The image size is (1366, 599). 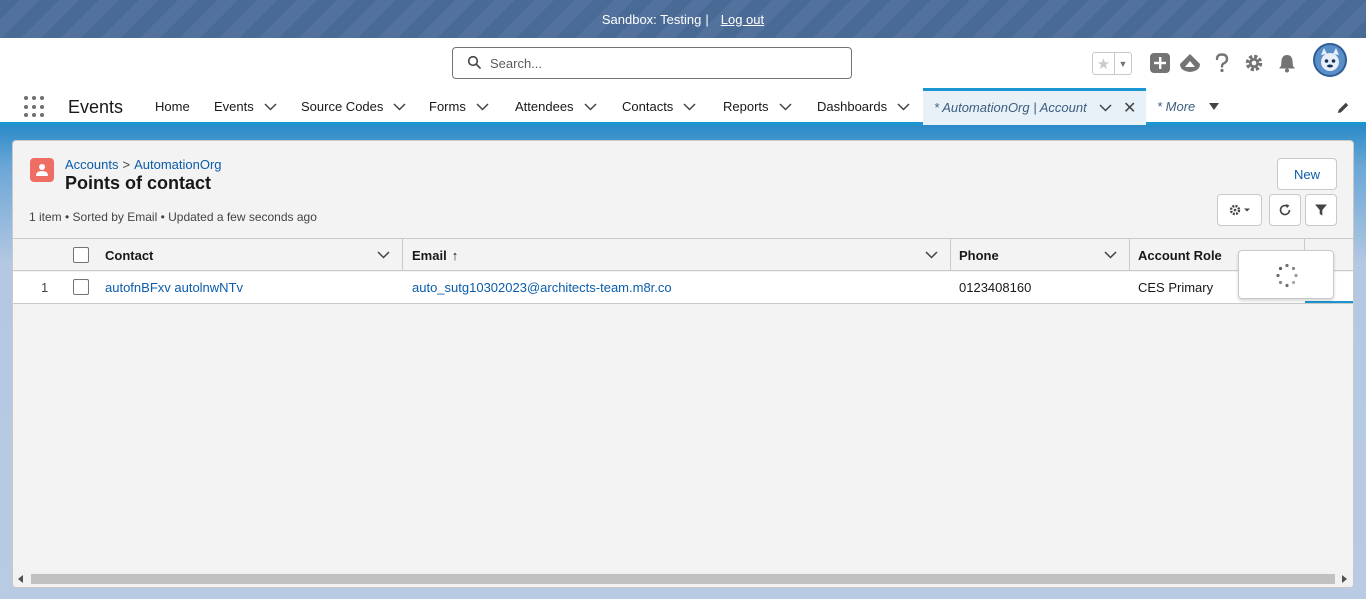 What do you see at coordinates (129, 255) in the screenshot?
I see `column-header-label: Contact` at bounding box center [129, 255].